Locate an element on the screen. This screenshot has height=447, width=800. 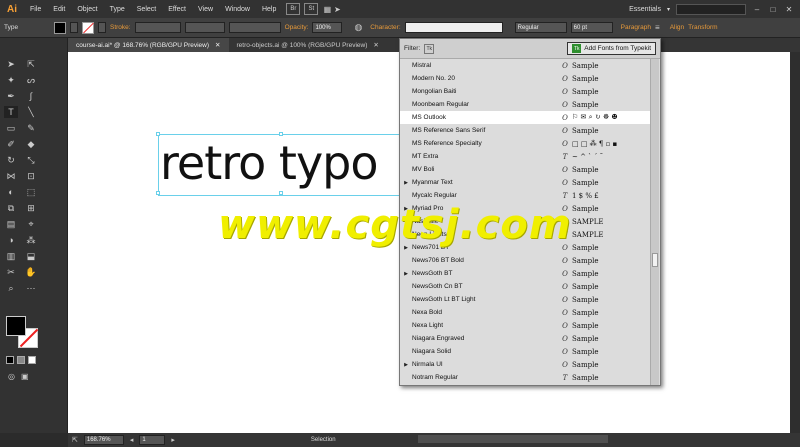
rectangle-tool-icon: ▭ is located at coordinates (11, 128).